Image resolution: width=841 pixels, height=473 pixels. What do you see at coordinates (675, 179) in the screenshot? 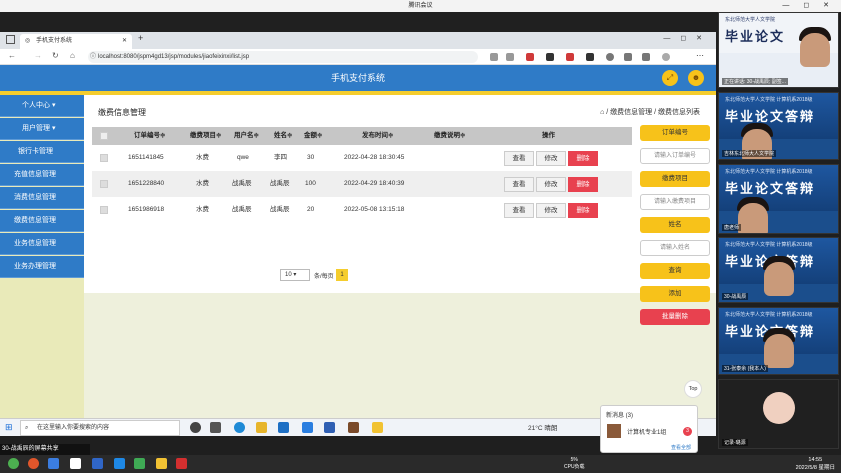
I see `item-label-button: 缴费项目` at bounding box center [675, 179].